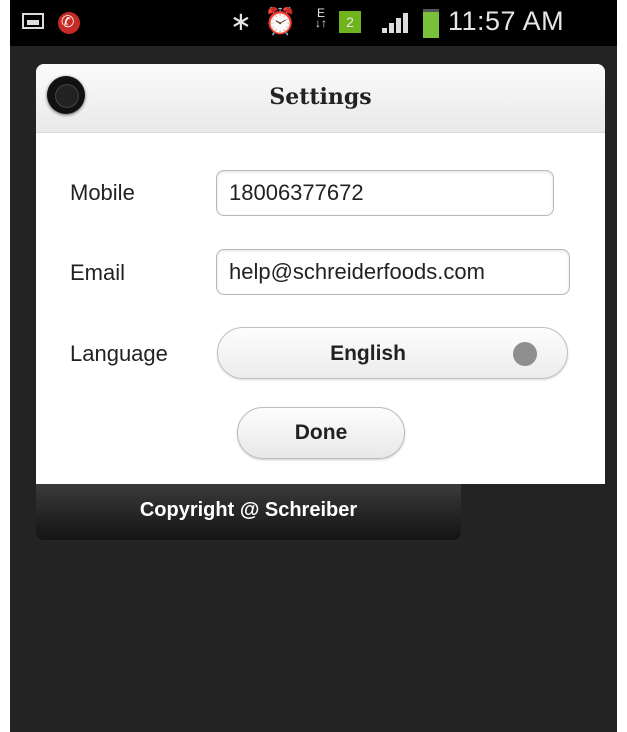 Image resolution: width=627 pixels, height=732 pixels. I want to click on dialog-title: Settings, so click(320, 97).